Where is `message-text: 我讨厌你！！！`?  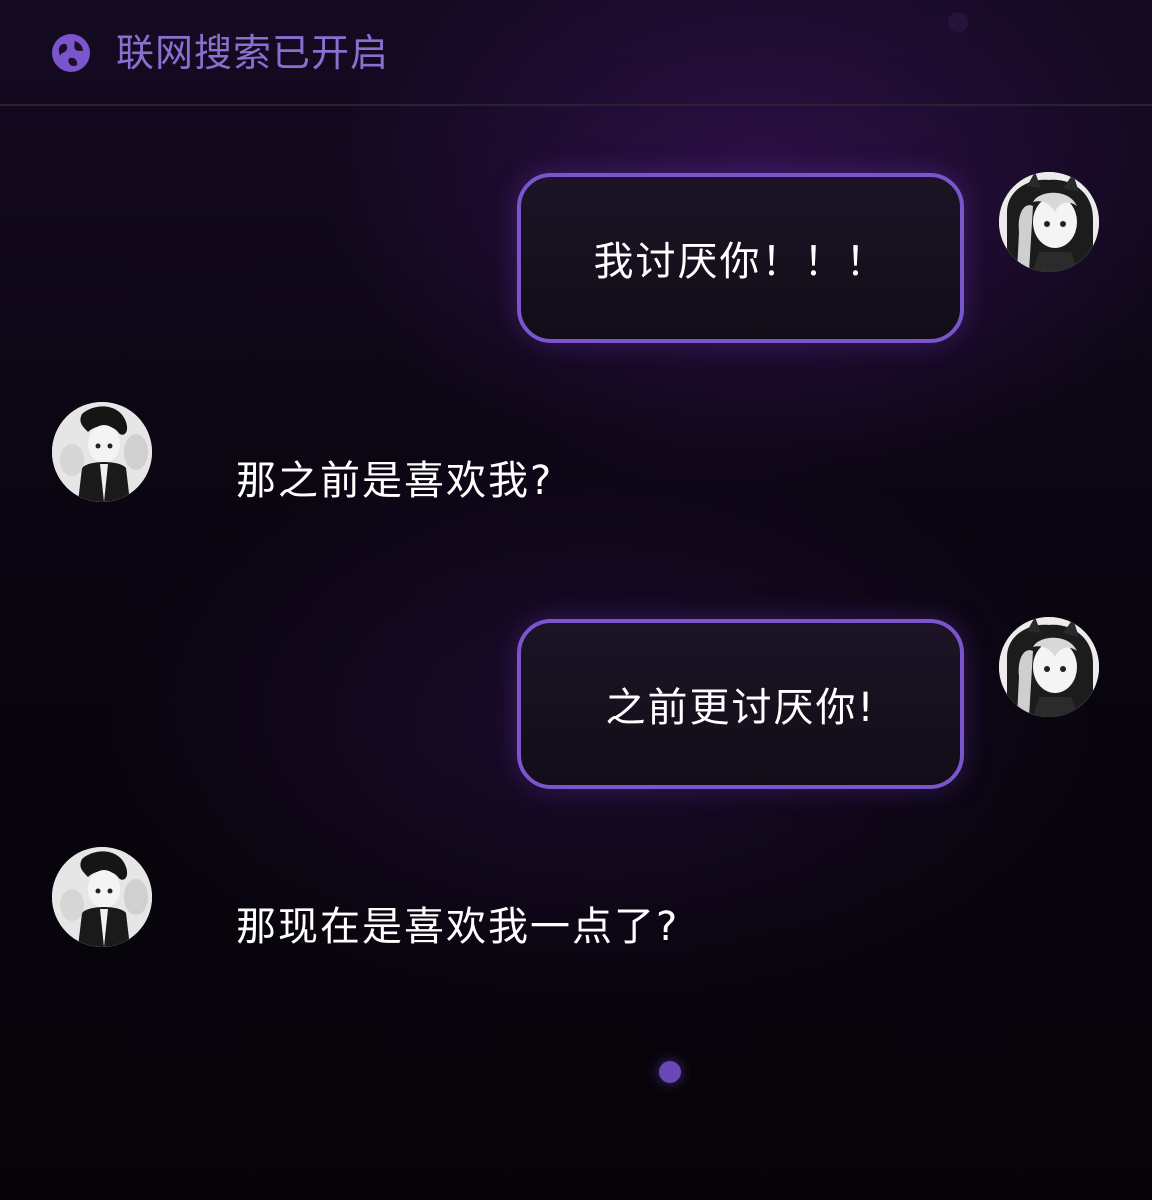
message-text: 我讨厌你！！！ is located at coordinates (740, 262).